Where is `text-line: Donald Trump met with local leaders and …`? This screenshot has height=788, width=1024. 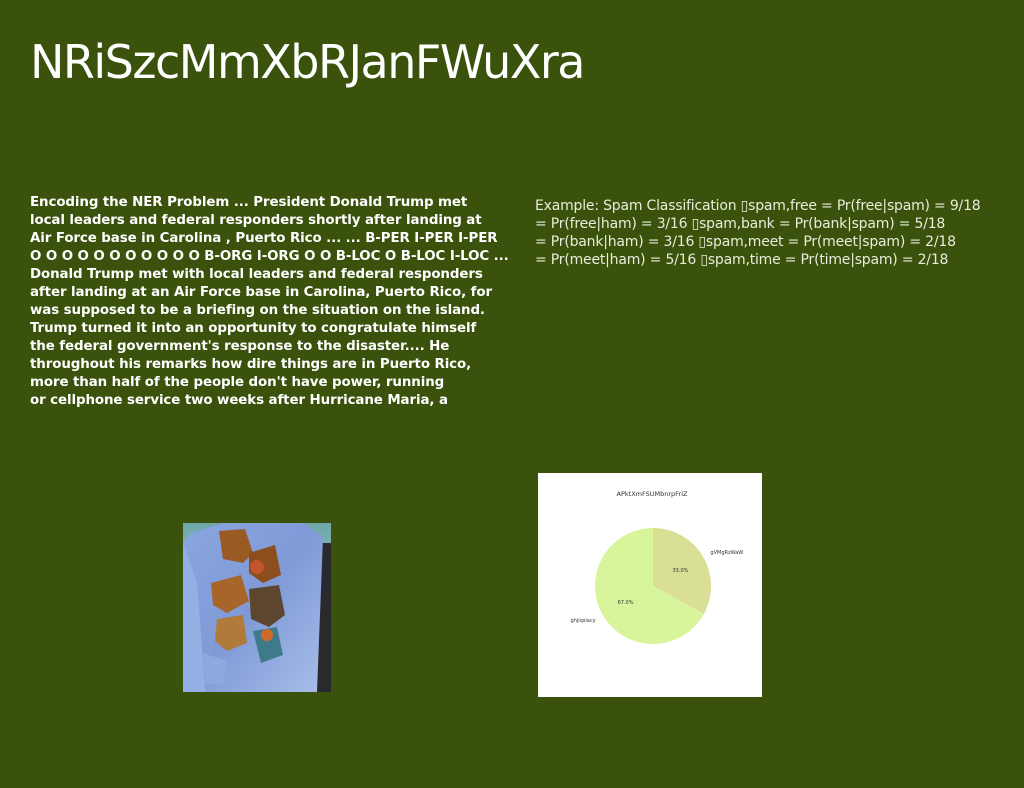 text-line: Donald Trump met with local leaders and … is located at coordinates (256, 274).